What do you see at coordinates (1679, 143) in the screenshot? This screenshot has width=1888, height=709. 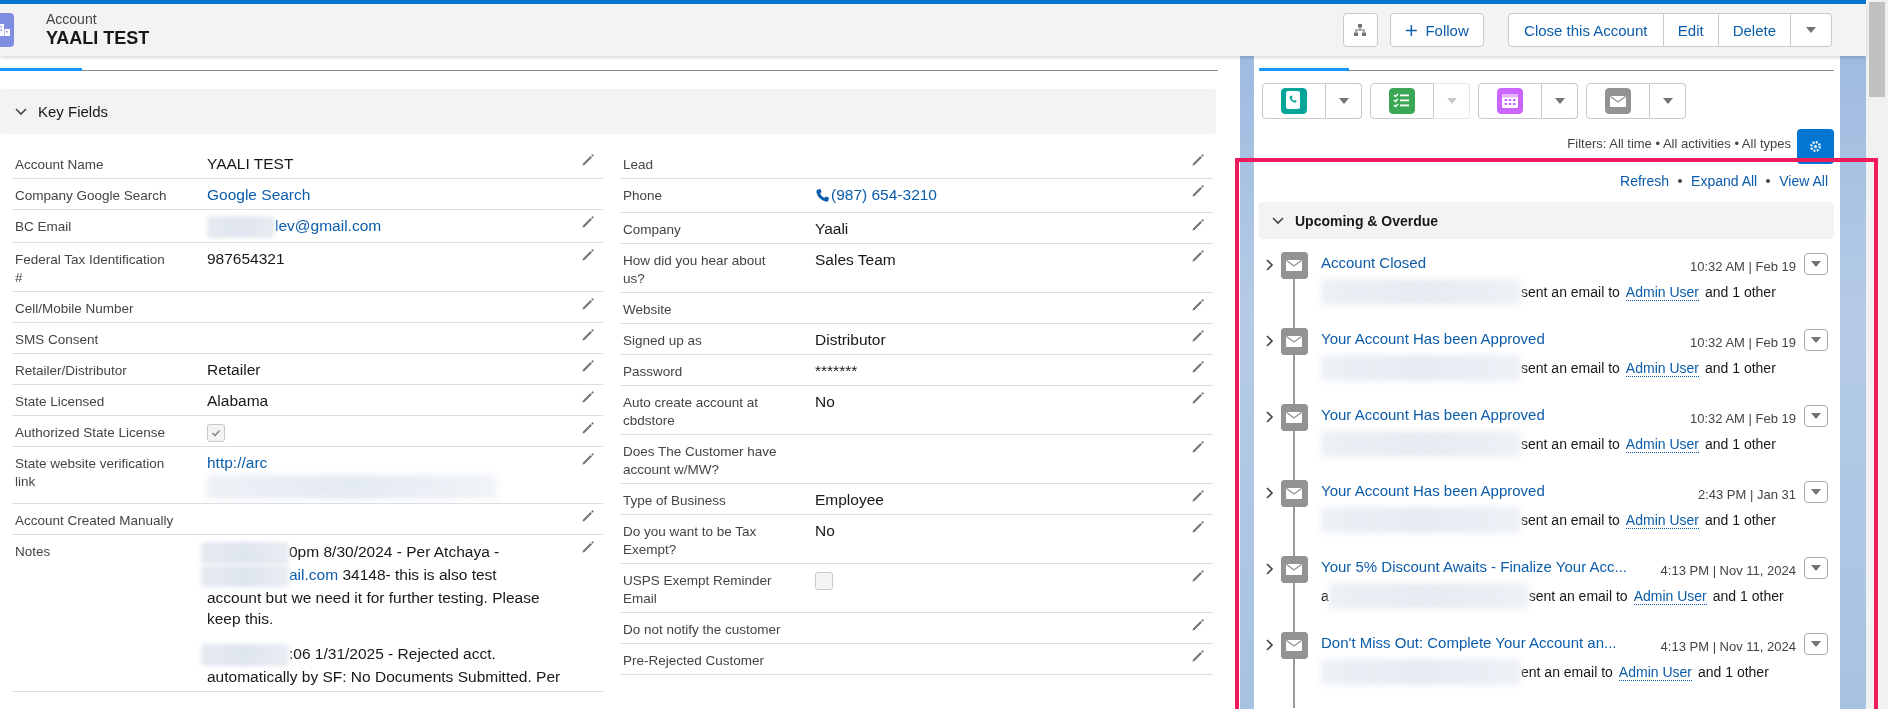 I see `filters-text: Filters: All time • All activities • All types` at bounding box center [1679, 143].